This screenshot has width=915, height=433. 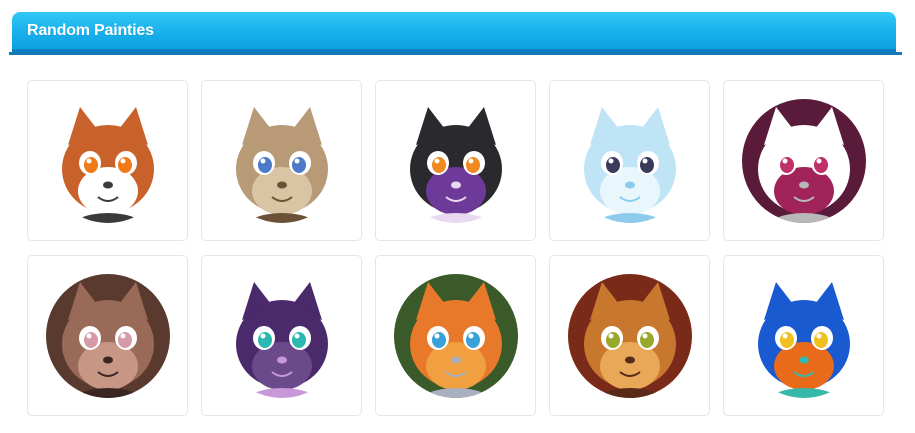 I want to click on paintie-avatar-purple-cat, so click(x=281, y=335).